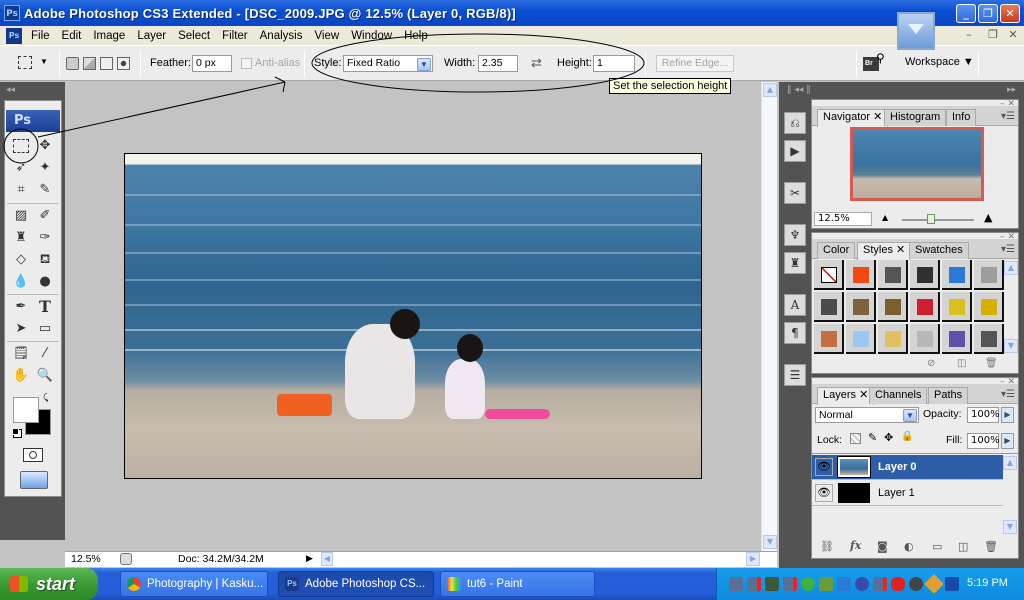  I want to click on zoom-in-icon: ▲, so click(988, 217).